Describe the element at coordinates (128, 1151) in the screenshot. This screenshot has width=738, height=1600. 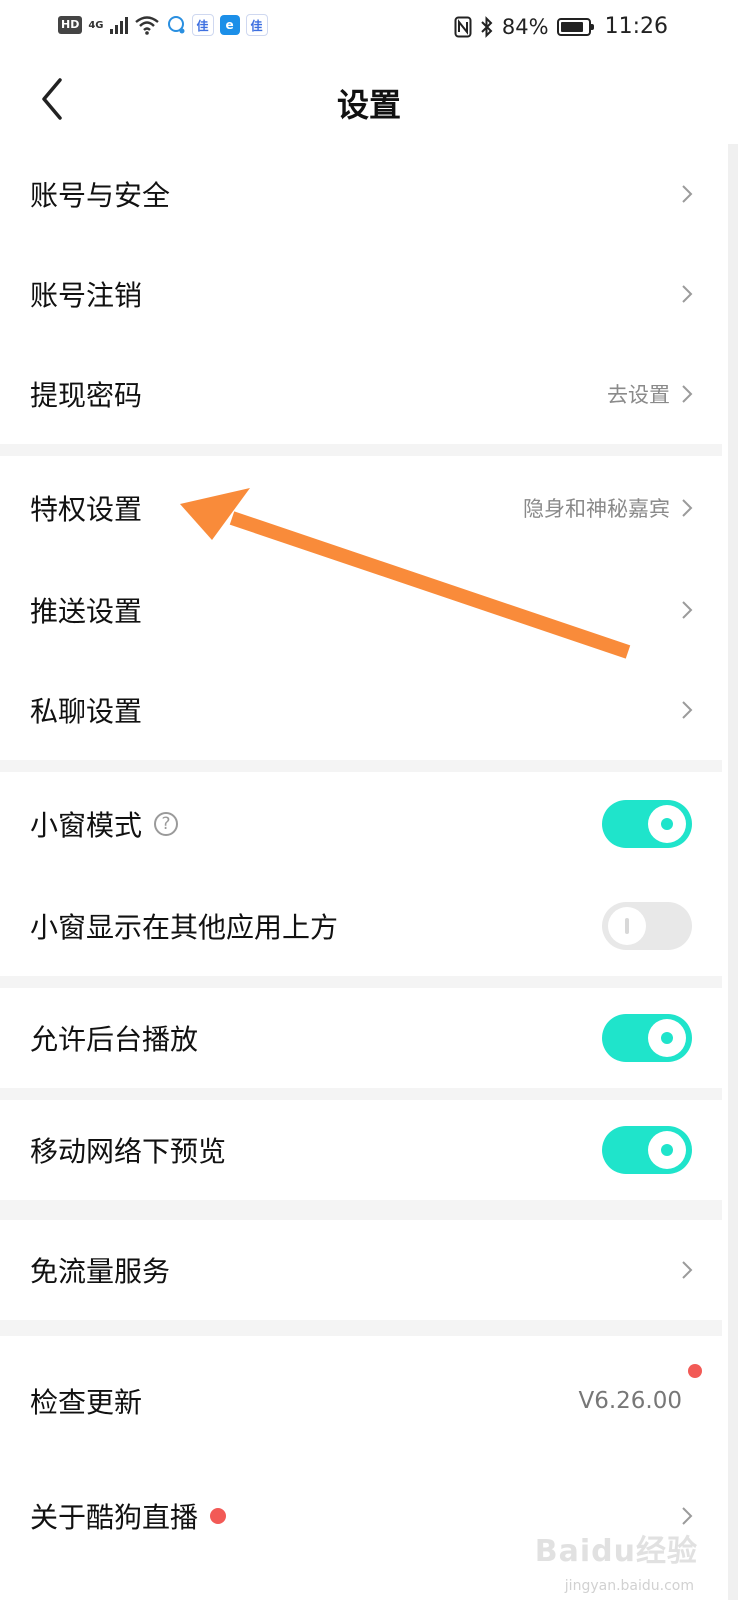
I see `row-label: 移动网络下预览` at that location.